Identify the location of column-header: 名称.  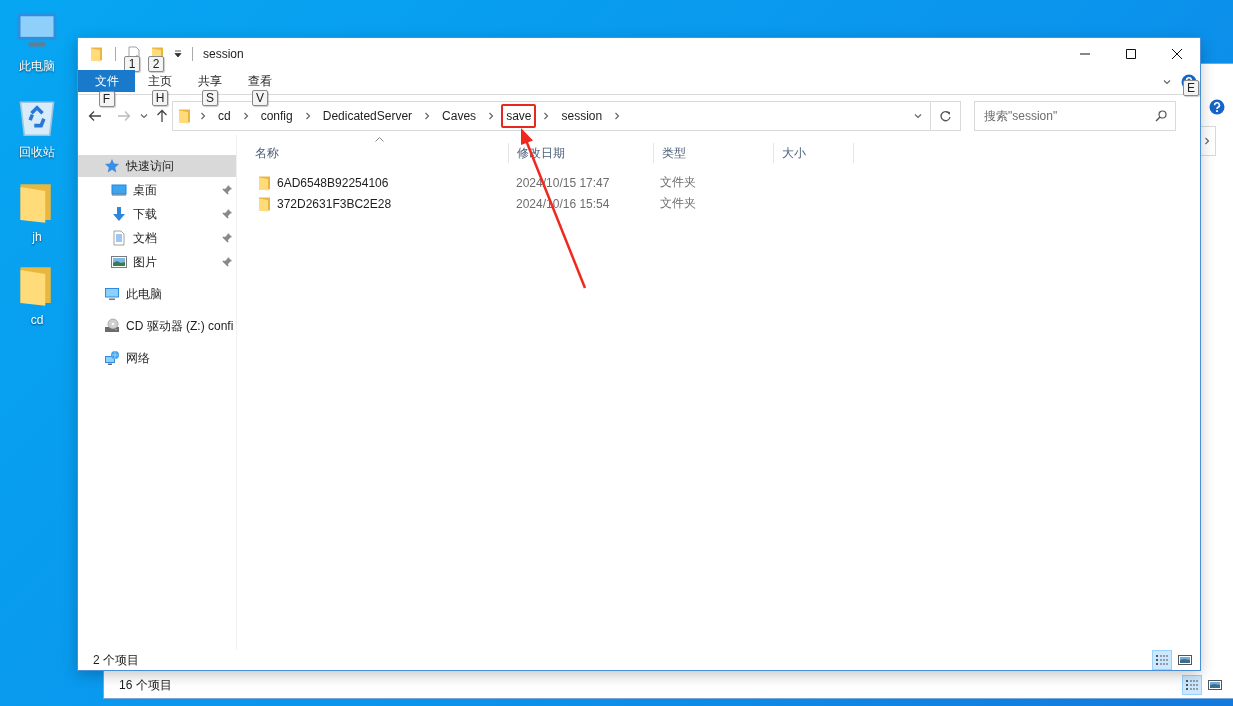
(378, 153).